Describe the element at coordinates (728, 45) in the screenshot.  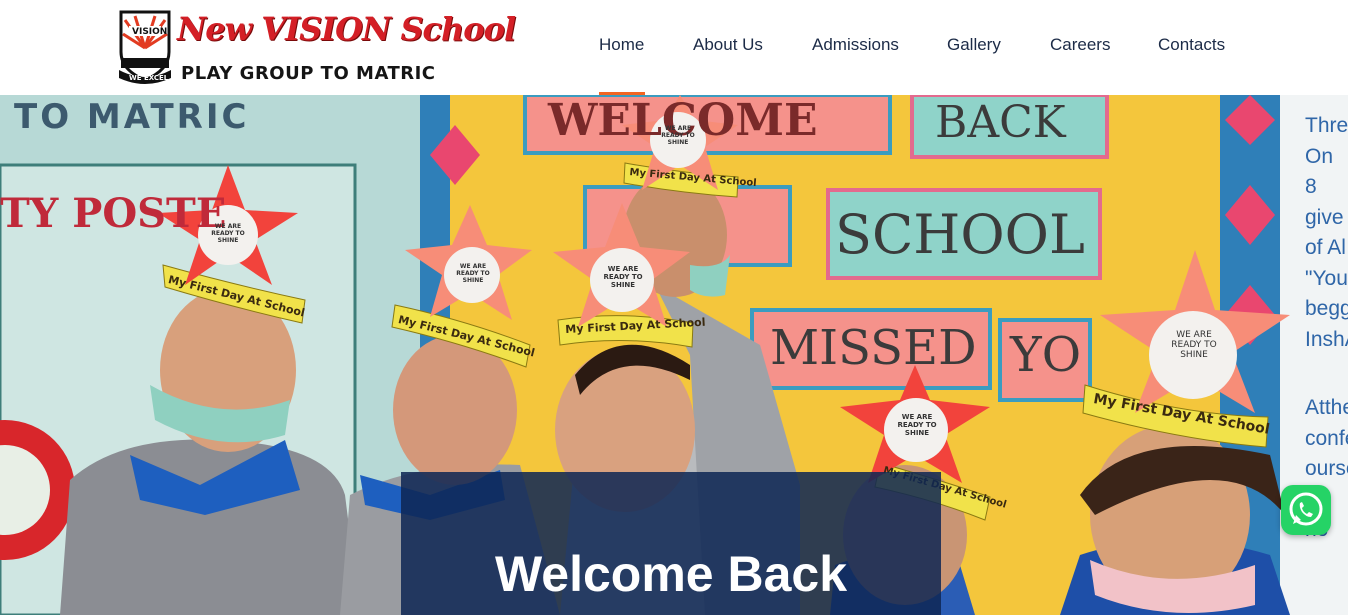
I see `nav-about-us: About Us` at that location.